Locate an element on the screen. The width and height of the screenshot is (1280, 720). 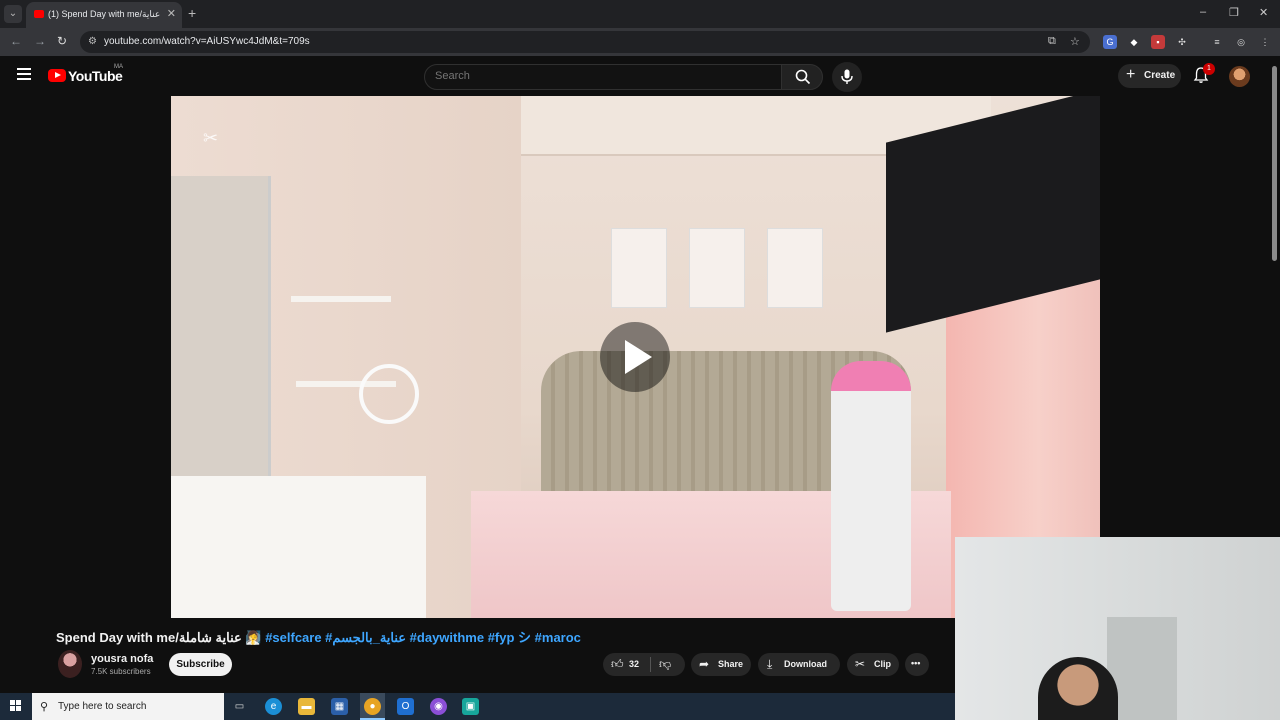
create-label: Create is located at coordinates (1160, 75).